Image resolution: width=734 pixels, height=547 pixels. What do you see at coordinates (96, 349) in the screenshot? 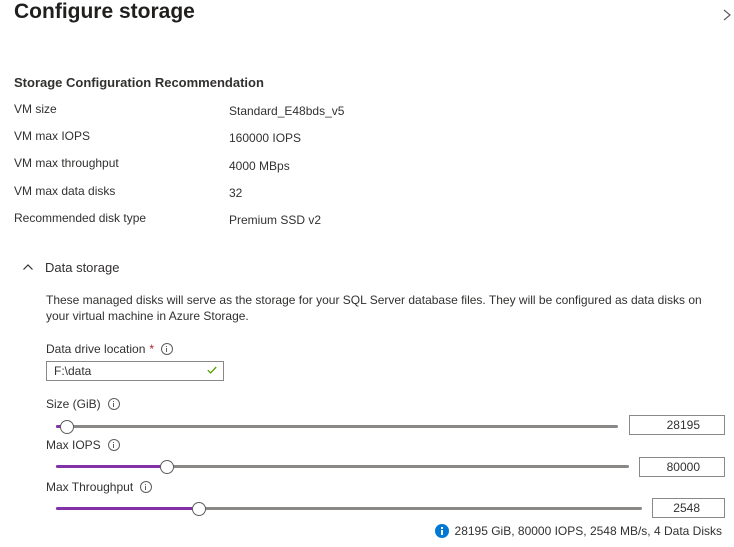
I see `data-drive-location-label-text: Data drive location` at bounding box center [96, 349].